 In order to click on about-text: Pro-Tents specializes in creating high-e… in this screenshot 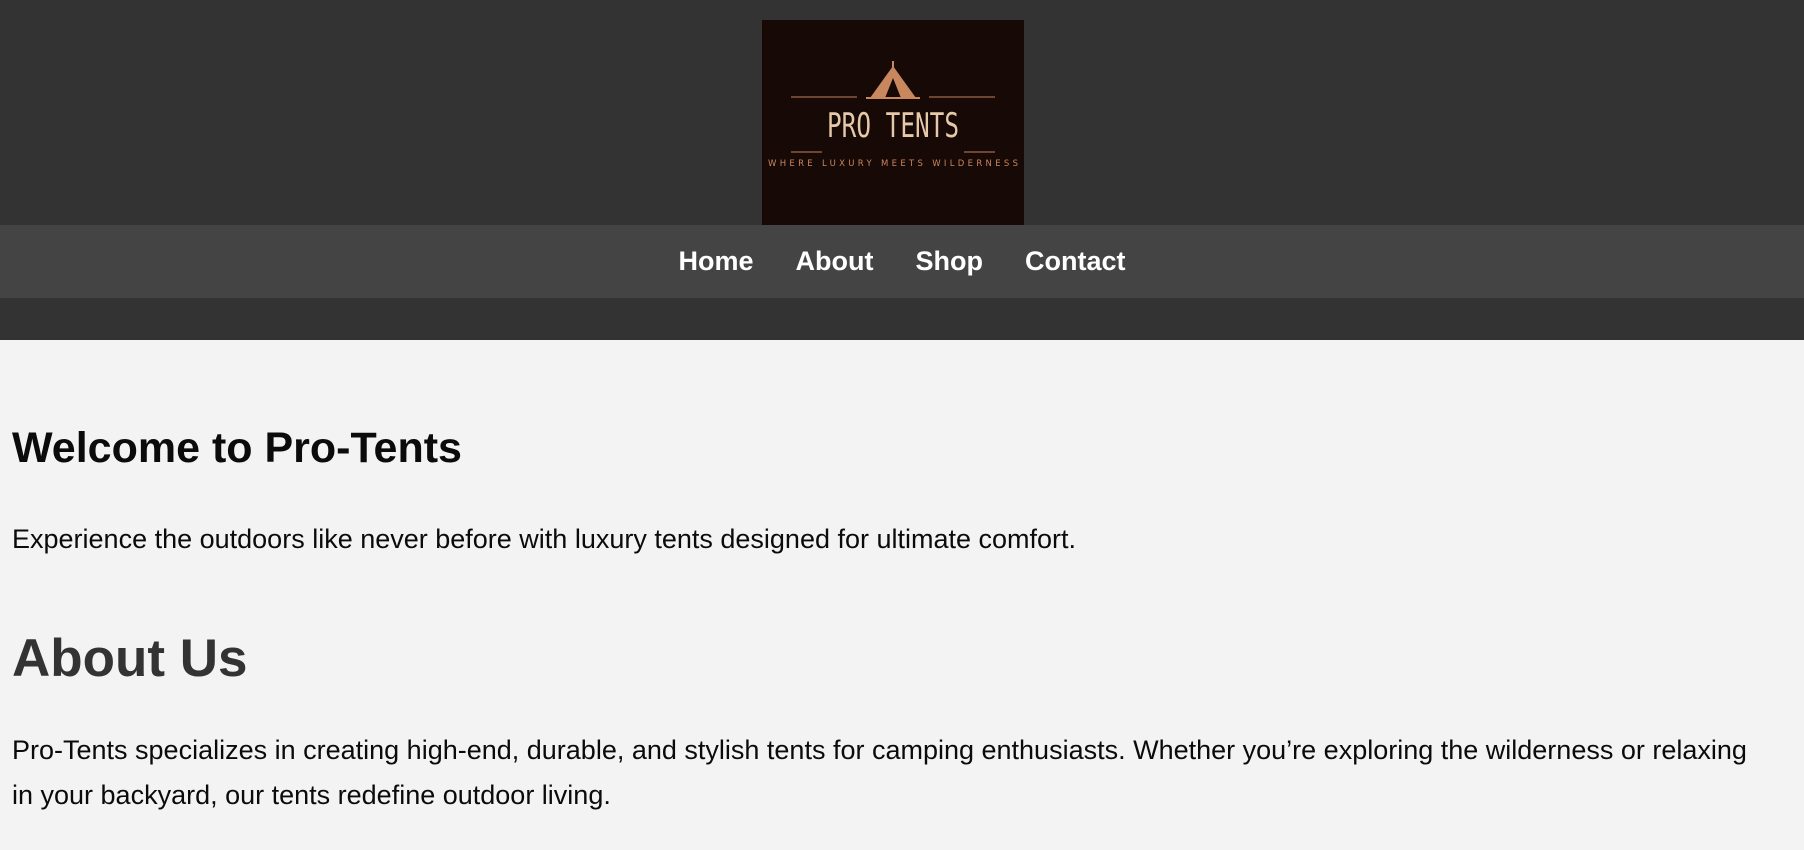, I will do `click(879, 772)`.